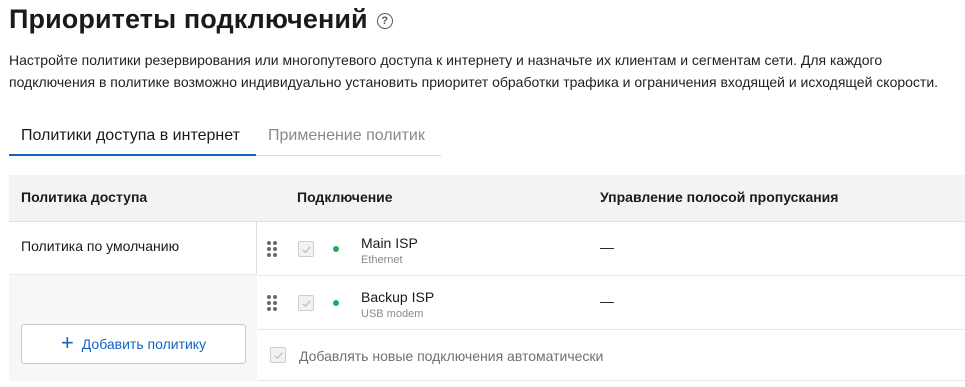 Image resolution: width=965 pixels, height=387 pixels. Describe the element at coordinates (346, 137) in the screenshot. I see `tab-policy-application: Применение политик` at that location.